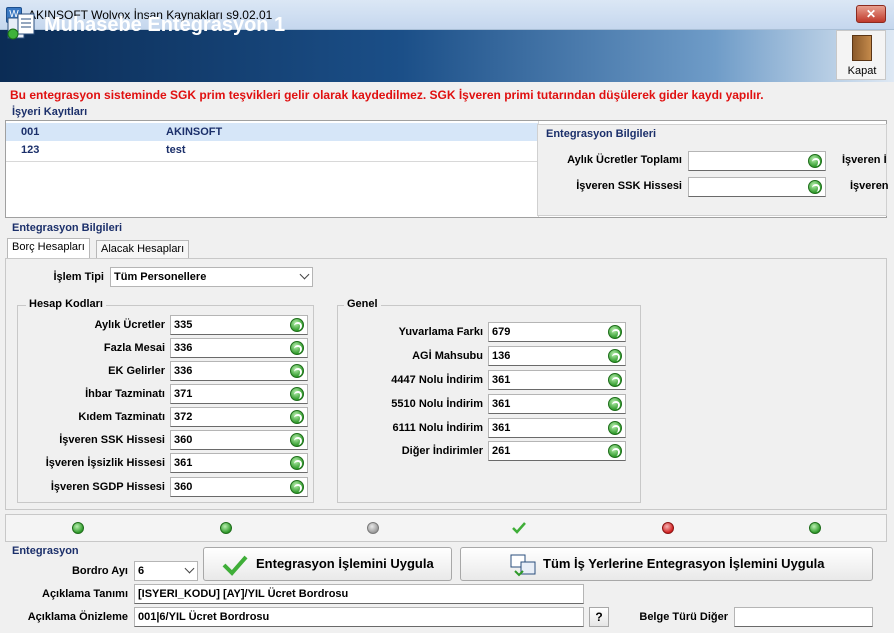 The height and width of the screenshot is (633, 894). I want to click on general-label: 5510 Nolu İndirim, so click(437, 404).